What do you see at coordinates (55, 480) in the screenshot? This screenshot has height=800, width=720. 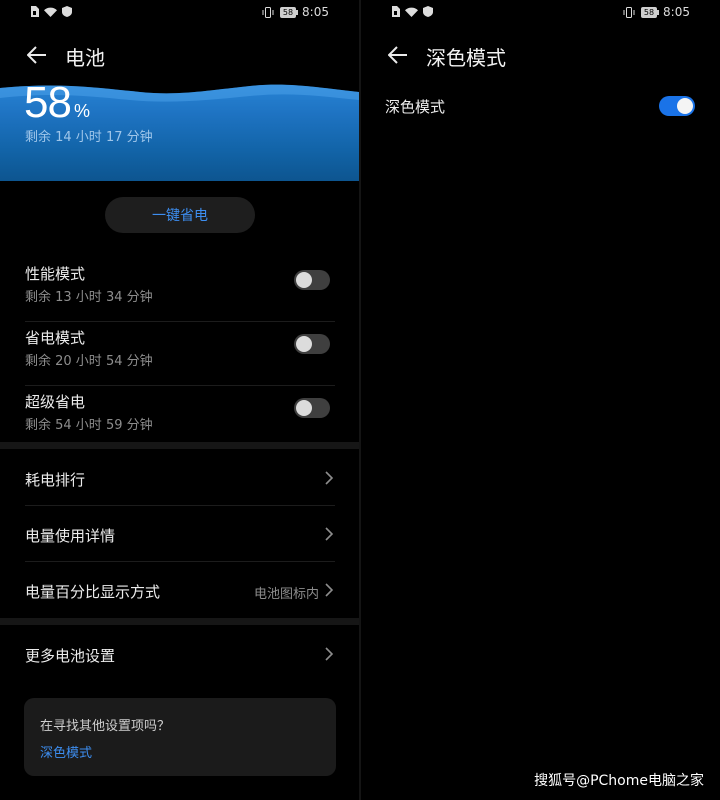 I see `list-label: 耗电排行` at bounding box center [55, 480].